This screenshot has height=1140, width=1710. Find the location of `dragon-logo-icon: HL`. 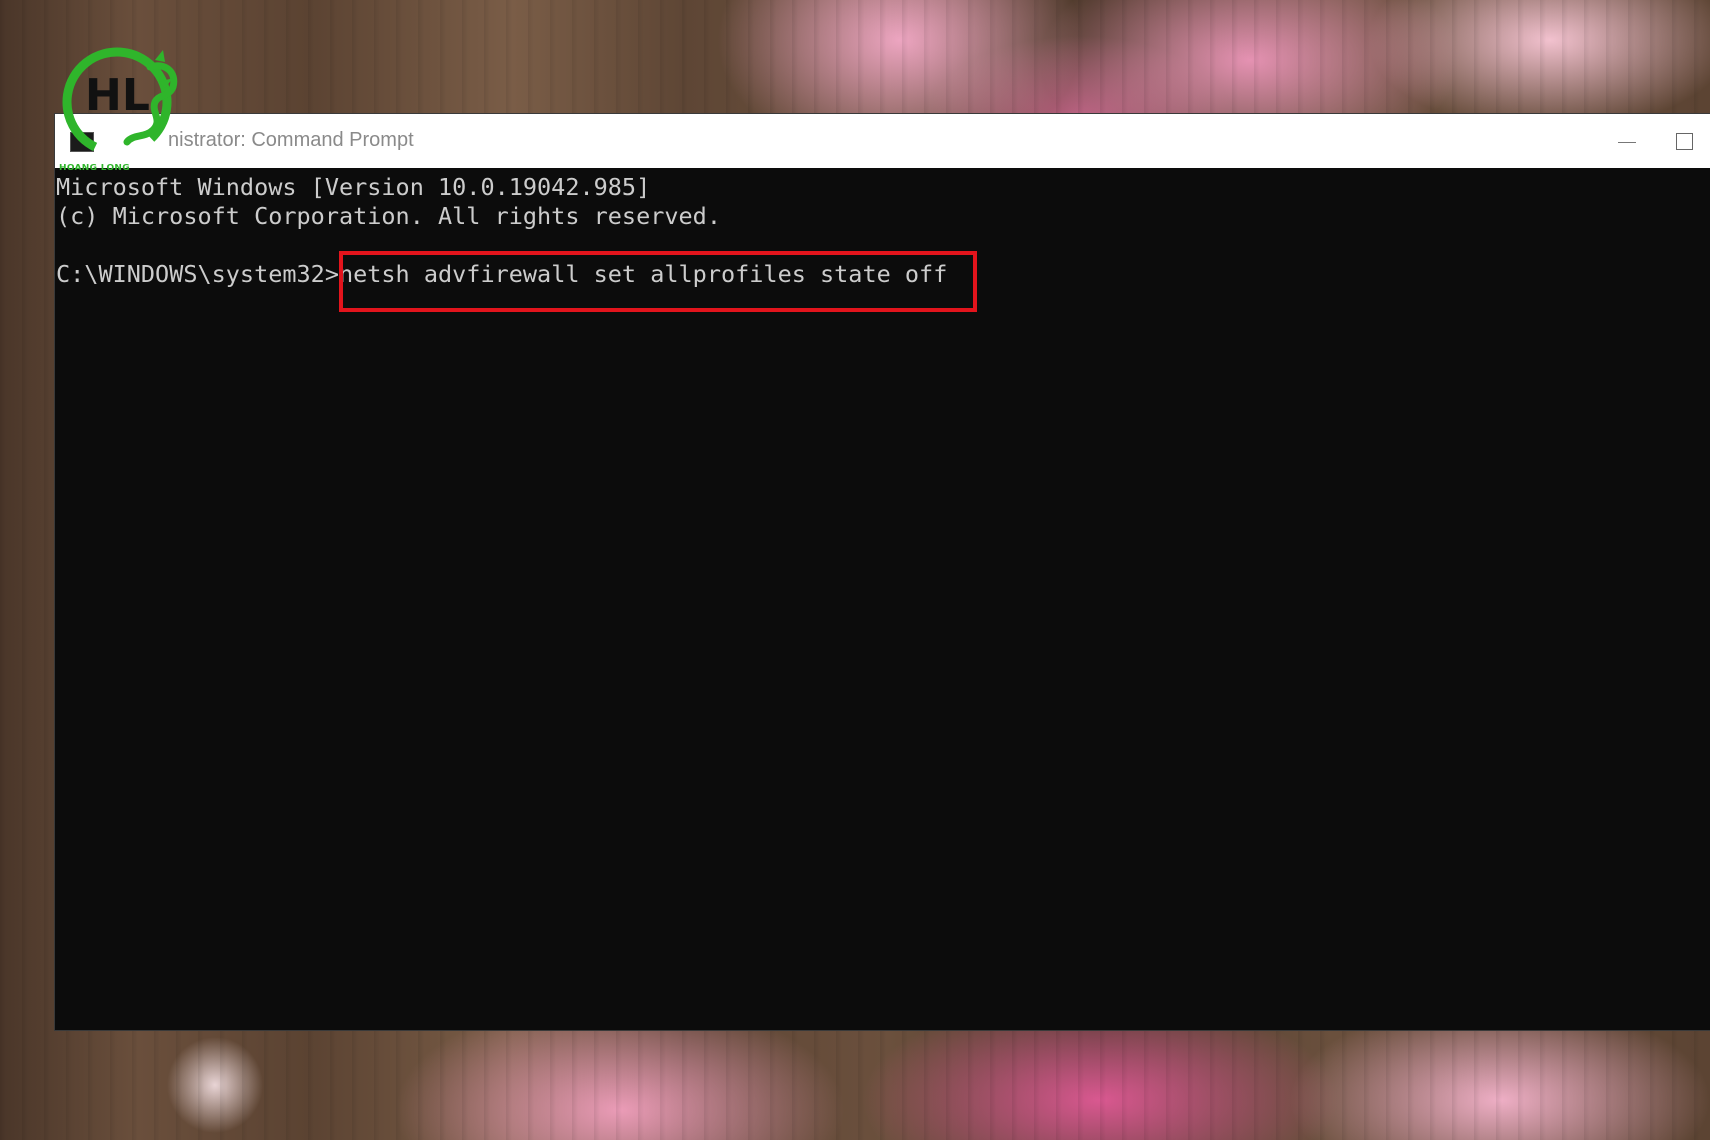

dragon-logo-icon: HL is located at coordinates (120, 102).